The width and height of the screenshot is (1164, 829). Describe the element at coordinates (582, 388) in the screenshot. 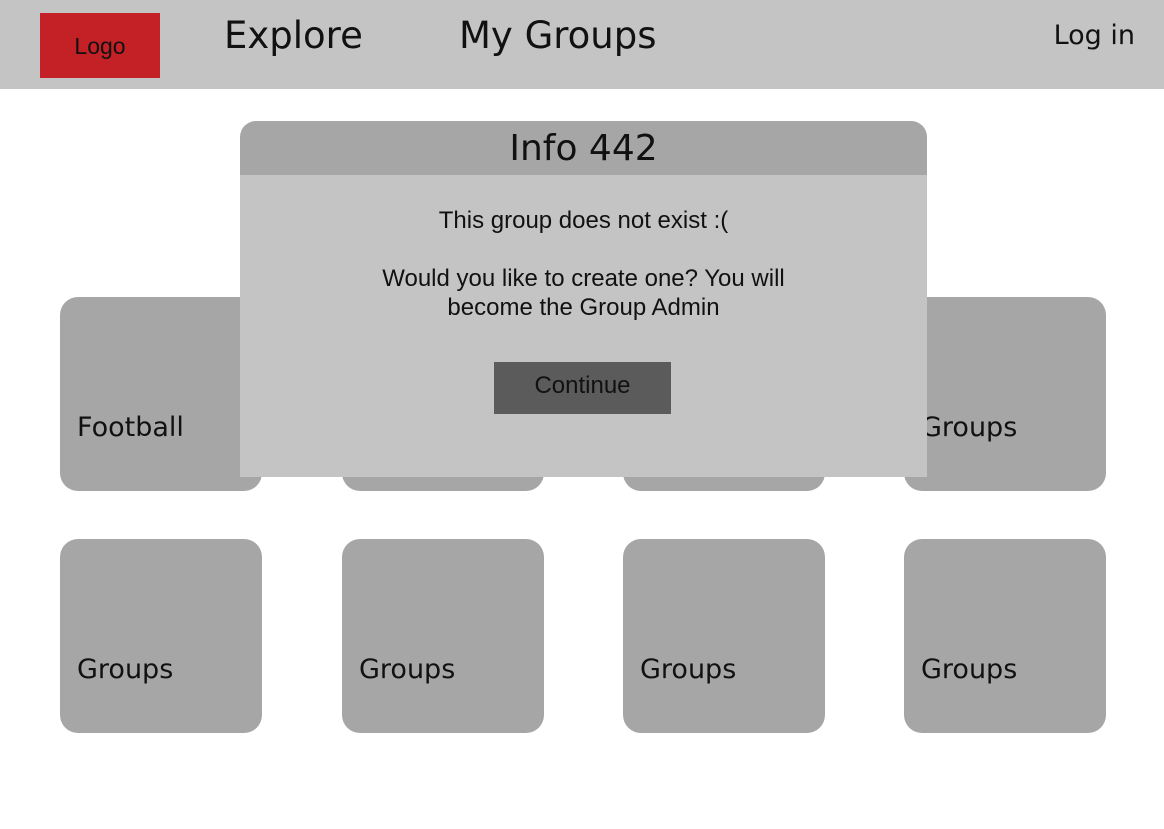

I see `continue-button: Continue` at that location.